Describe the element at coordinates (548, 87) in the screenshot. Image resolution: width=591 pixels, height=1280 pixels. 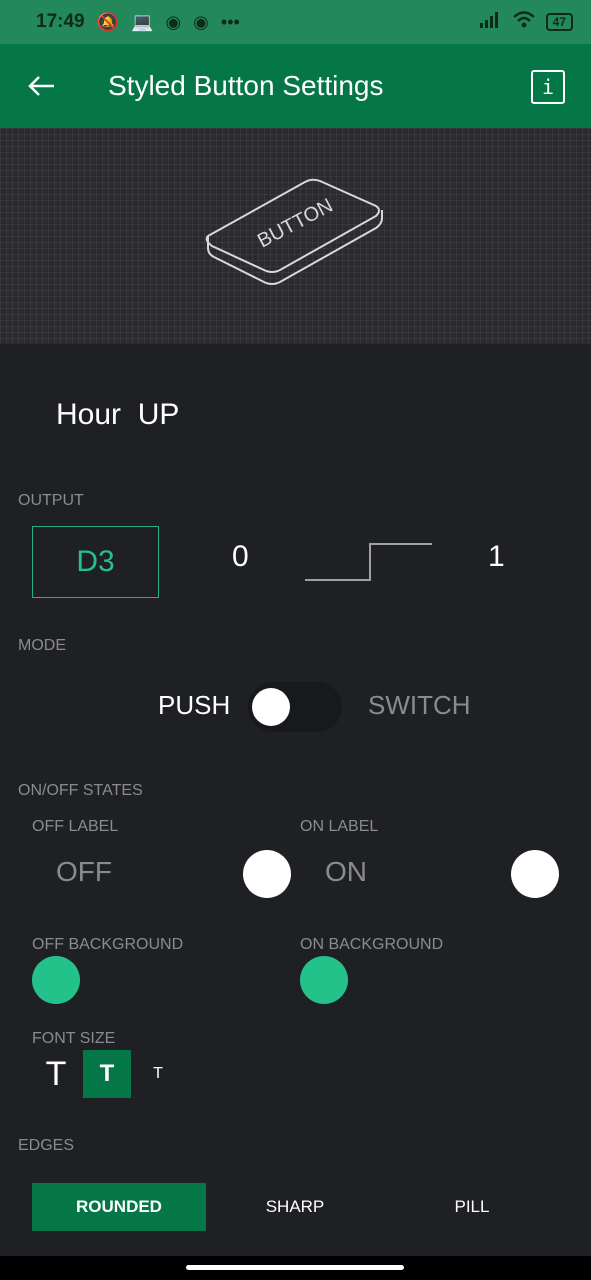
I see `info-button: i` at that location.